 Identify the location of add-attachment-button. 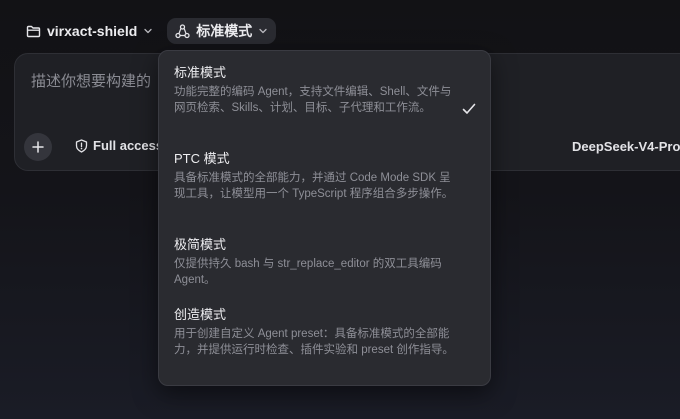
(38, 147).